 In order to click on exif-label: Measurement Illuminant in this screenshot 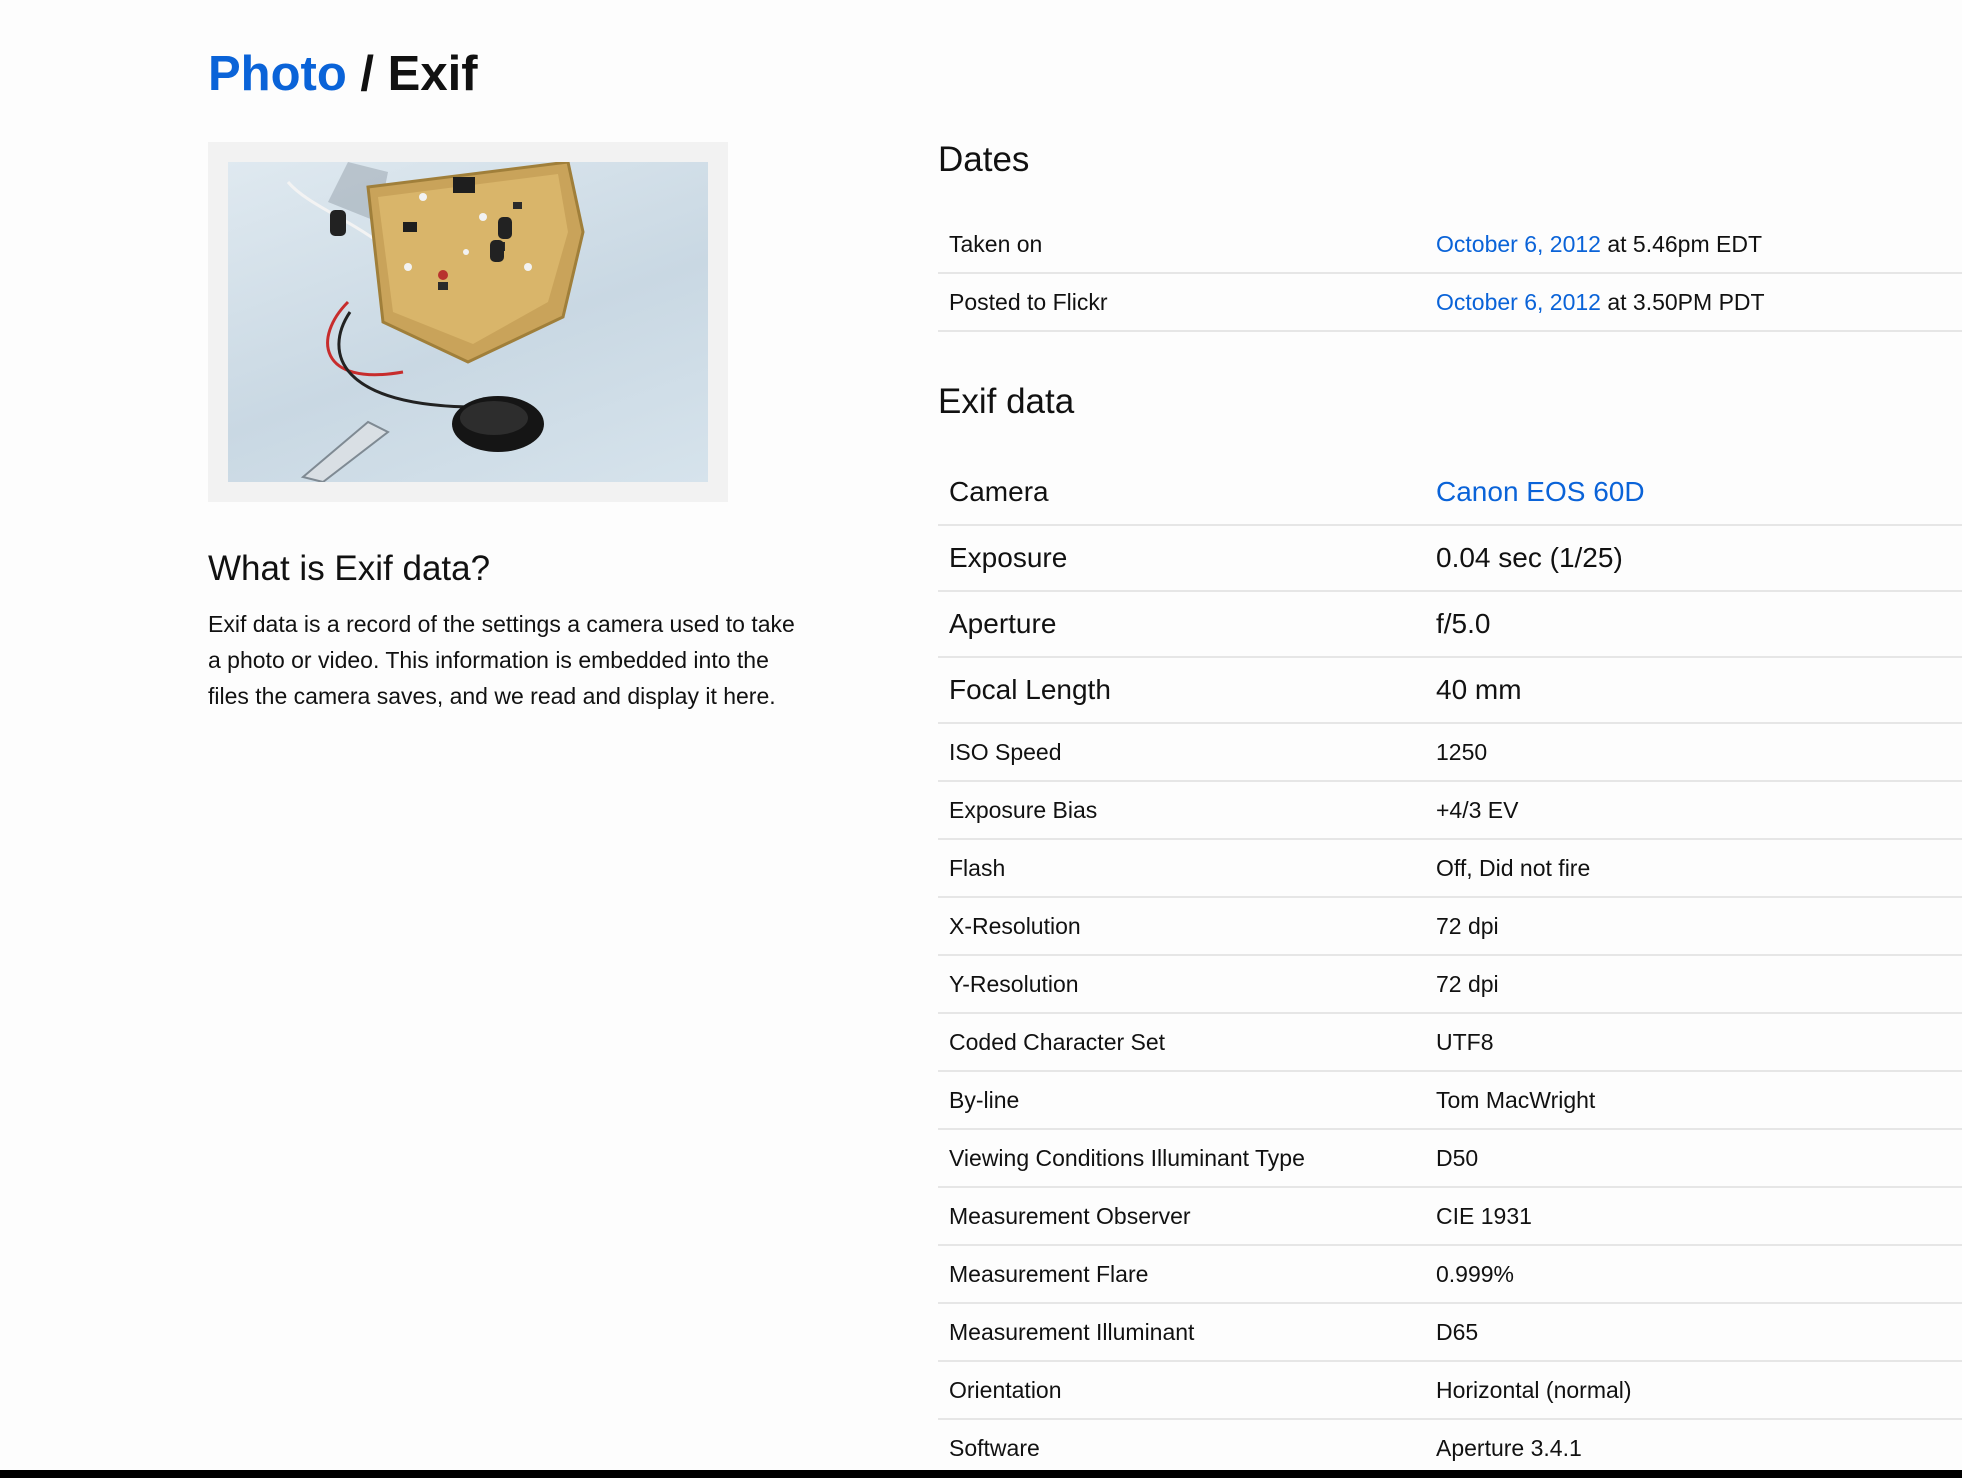, I will do `click(1181, 1332)`.